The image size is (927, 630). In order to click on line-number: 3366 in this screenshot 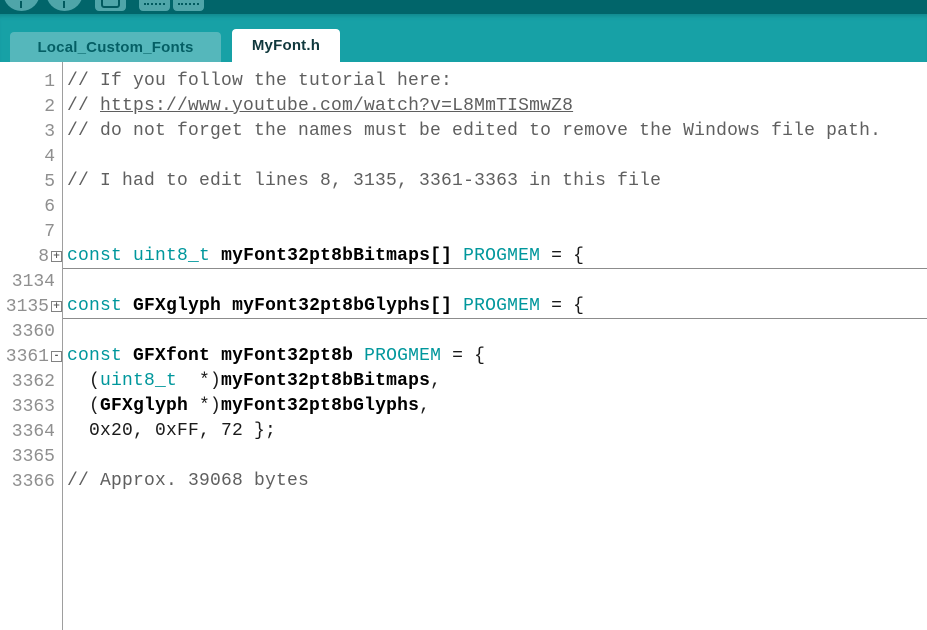, I will do `click(31, 481)`.